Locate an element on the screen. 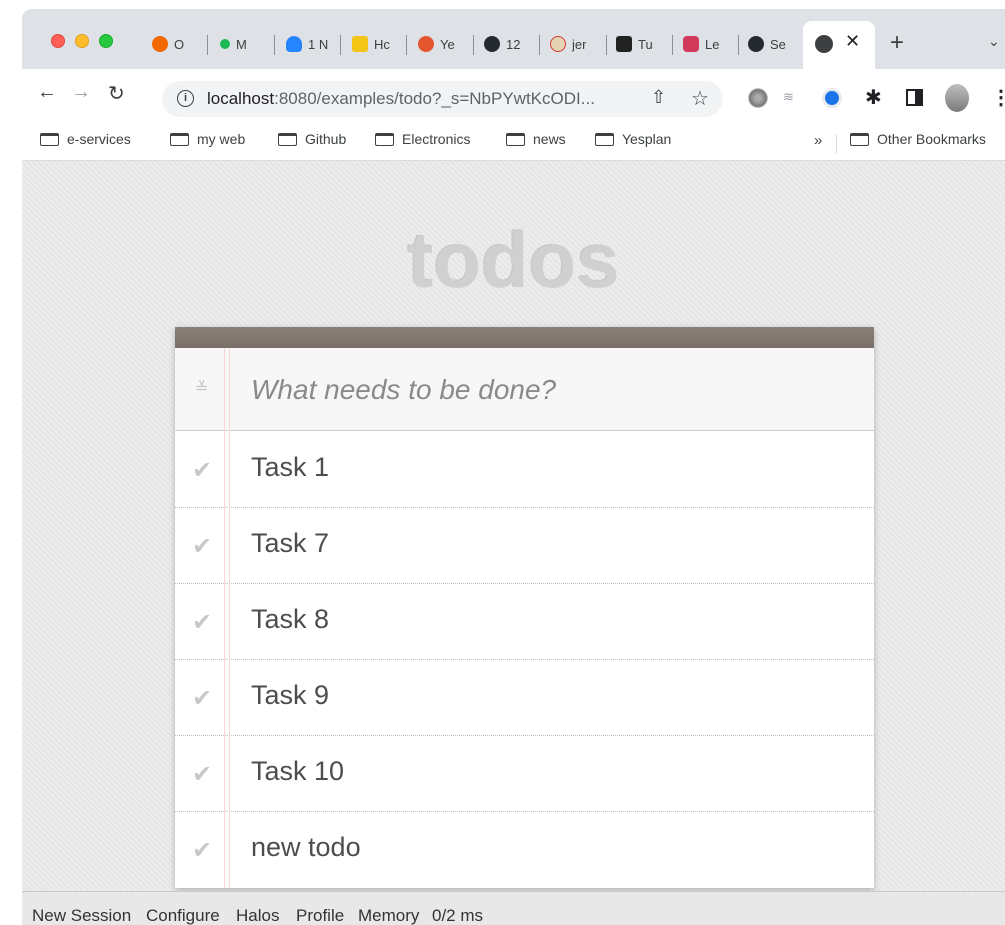 The image size is (1005, 925). todo-header-bar is located at coordinates (524, 337).